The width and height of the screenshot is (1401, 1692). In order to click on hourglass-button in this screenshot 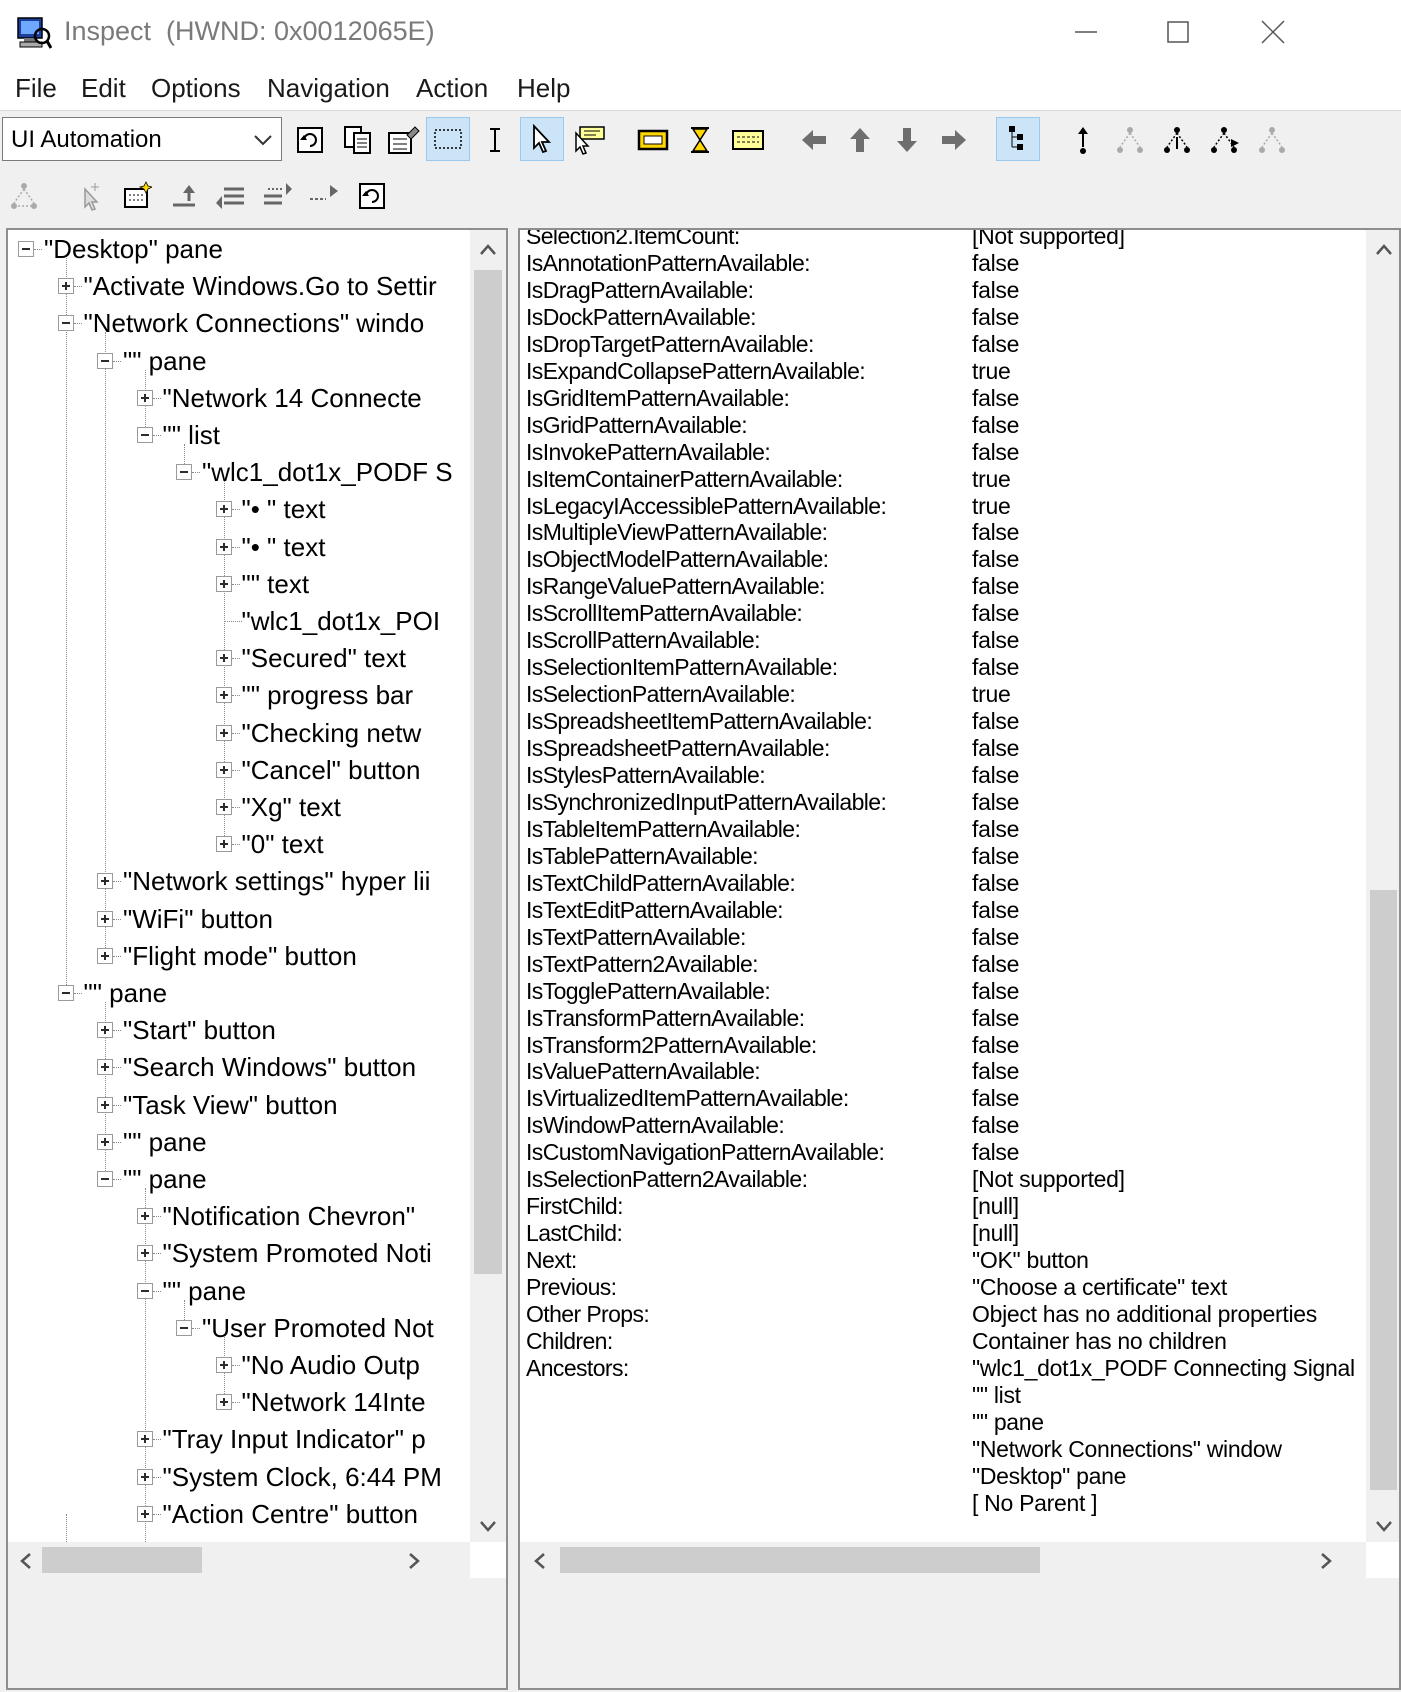, I will do `click(700, 140)`.